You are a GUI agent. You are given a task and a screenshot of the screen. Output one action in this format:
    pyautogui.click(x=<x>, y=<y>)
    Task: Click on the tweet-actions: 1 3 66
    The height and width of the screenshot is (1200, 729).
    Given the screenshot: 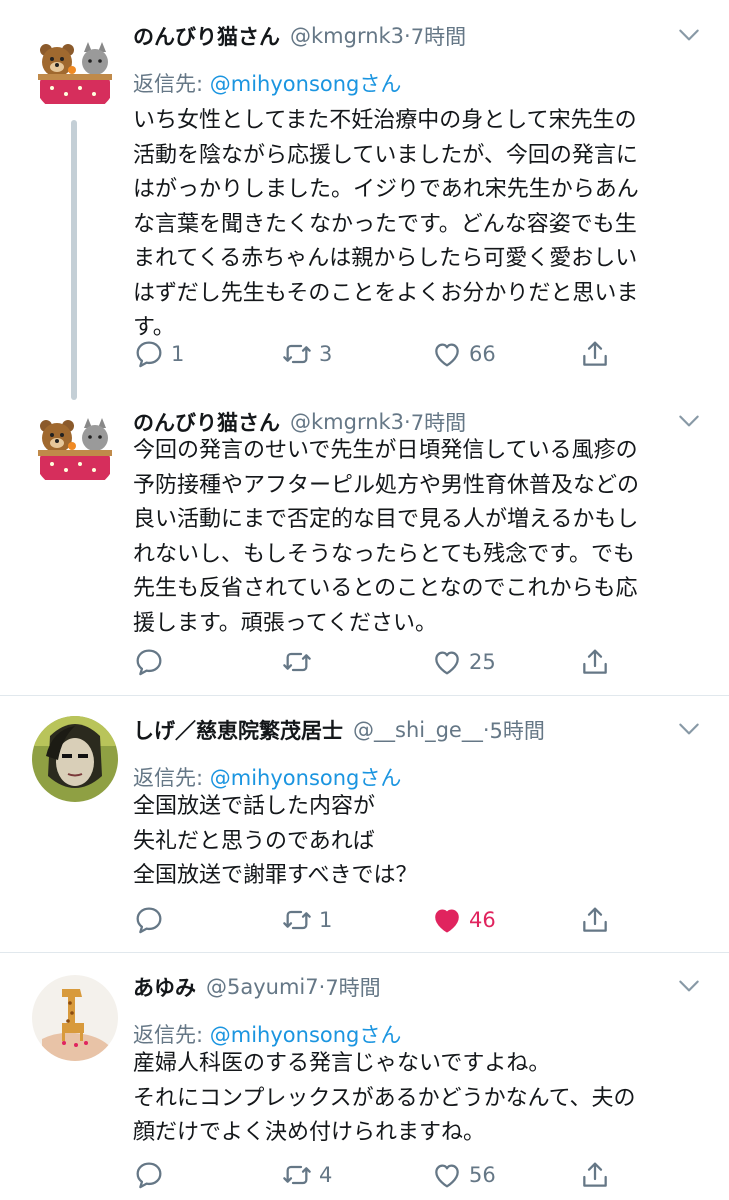 What is the action you would take?
    pyautogui.click(x=413, y=354)
    